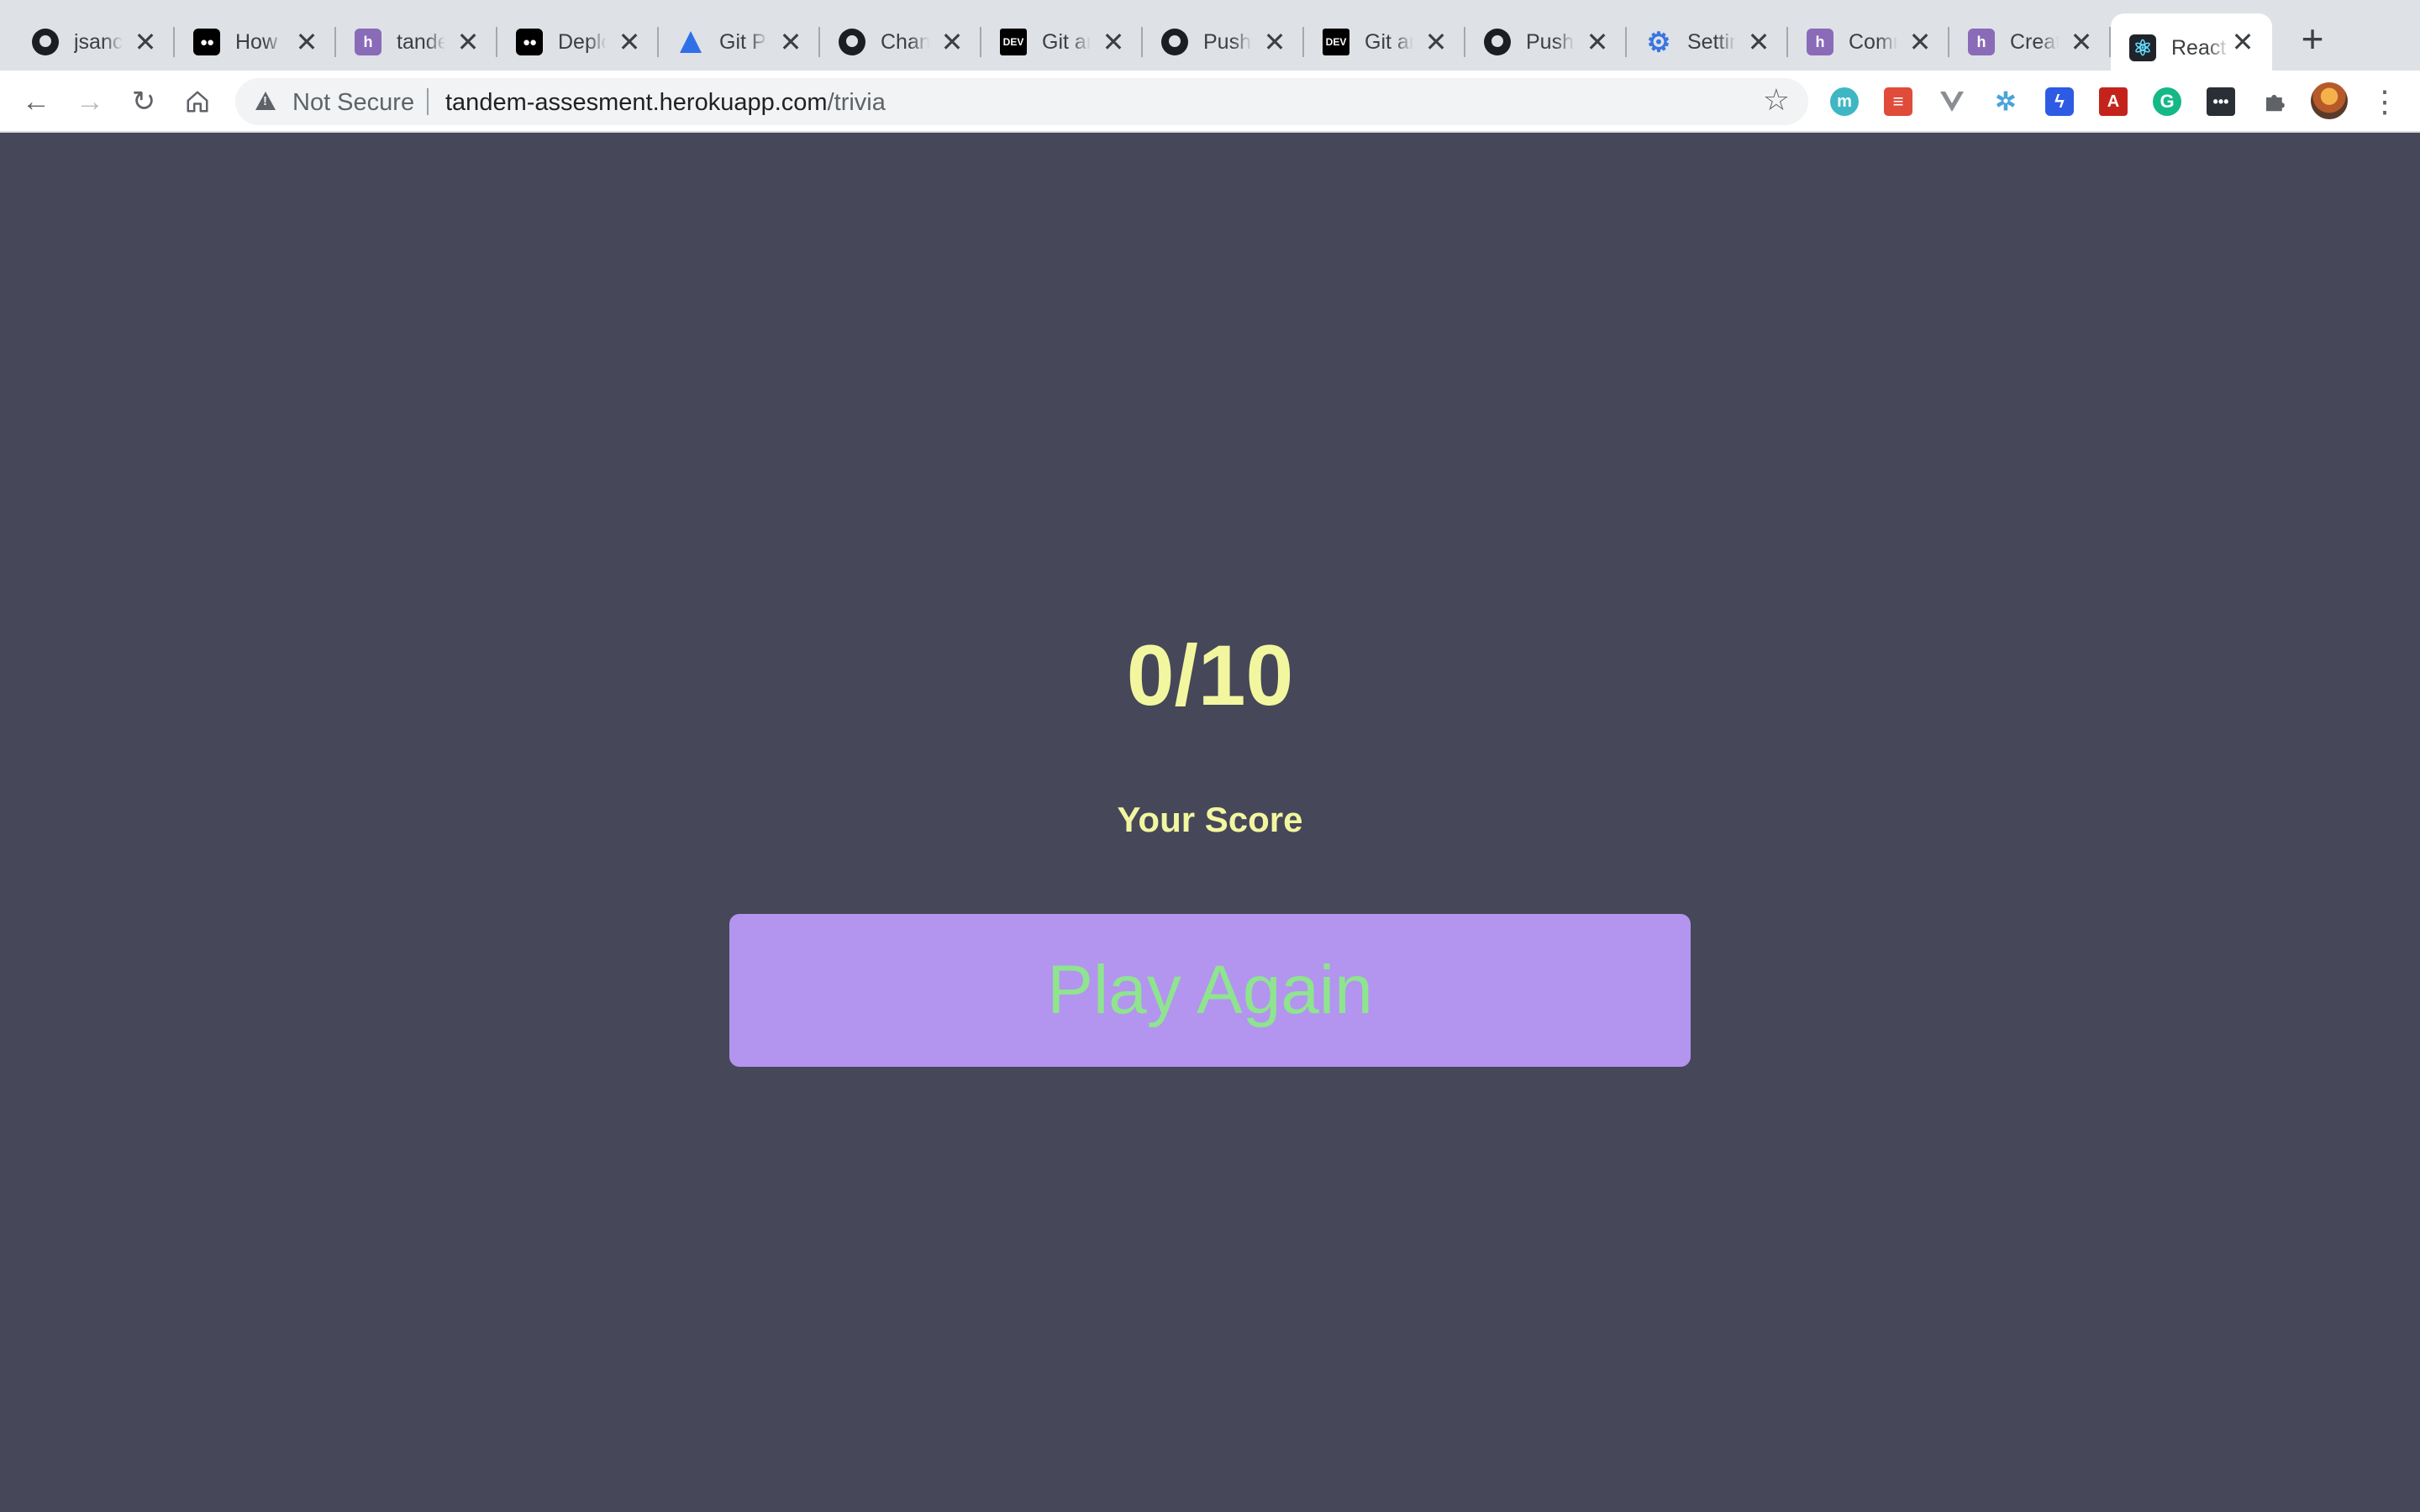  What do you see at coordinates (2385, 102) in the screenshot?
I see `browser-menu-button: ⋮` at bounding box center [2385, 102].